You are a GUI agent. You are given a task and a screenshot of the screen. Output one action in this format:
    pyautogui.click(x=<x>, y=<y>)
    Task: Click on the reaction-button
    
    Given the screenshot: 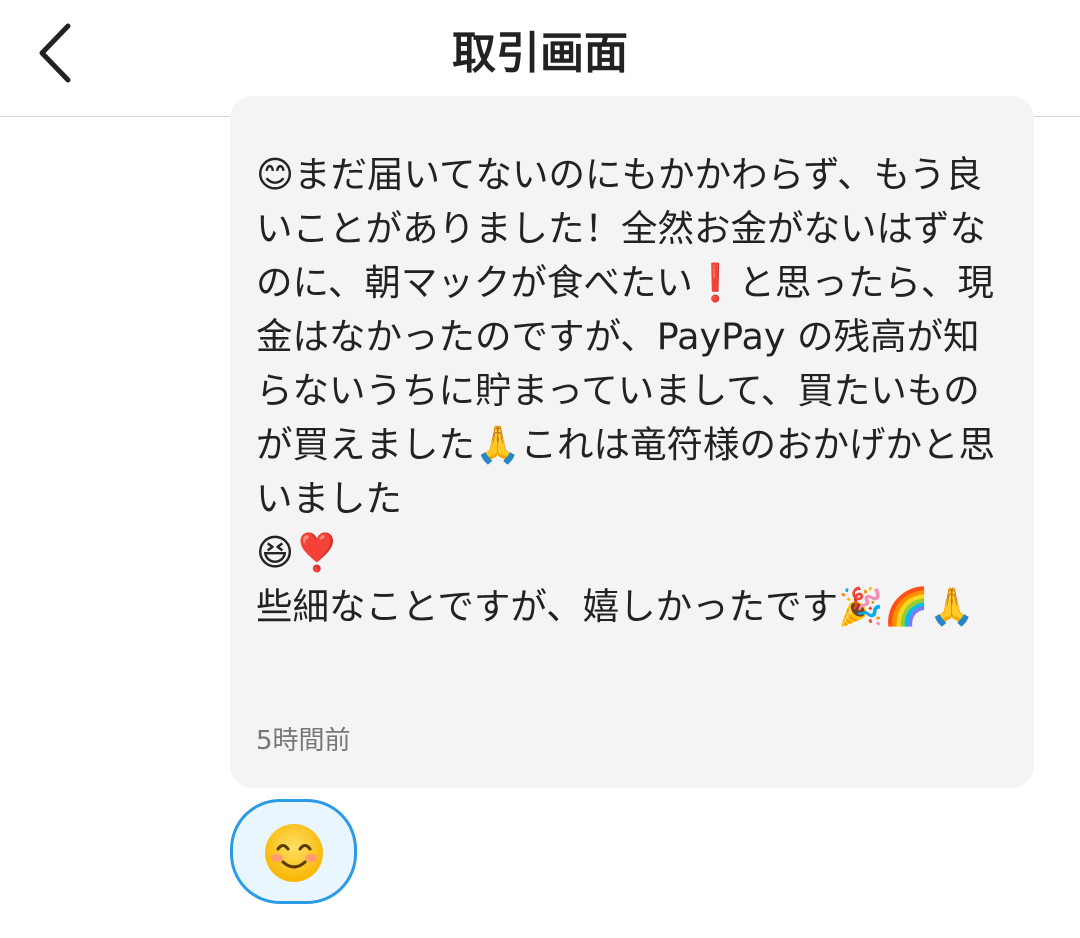 What is the action you would take?
    pyautogui.click(x=293, y=851)
    